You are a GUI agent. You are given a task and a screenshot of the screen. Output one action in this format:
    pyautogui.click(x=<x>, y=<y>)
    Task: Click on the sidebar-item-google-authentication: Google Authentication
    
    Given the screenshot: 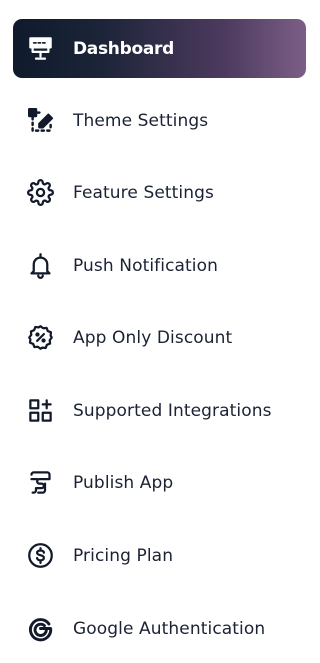 What is the action you would take?
    pyautogui.click(x=159, y=628)
    